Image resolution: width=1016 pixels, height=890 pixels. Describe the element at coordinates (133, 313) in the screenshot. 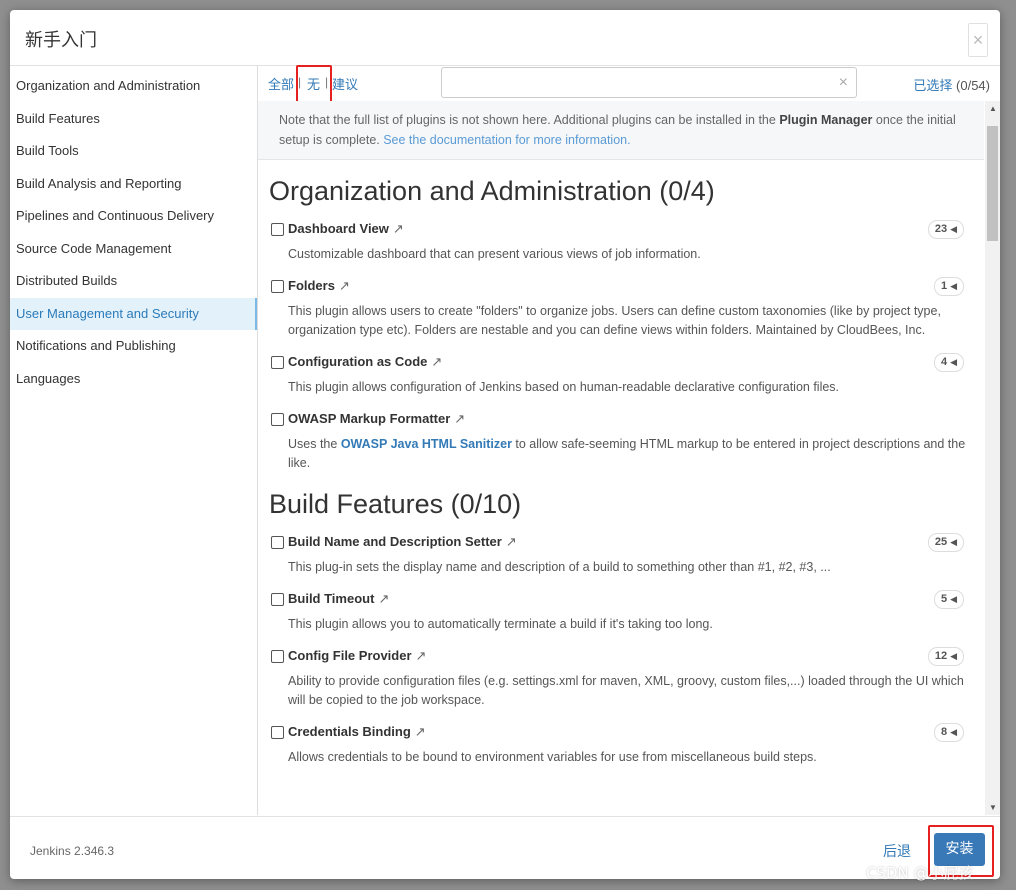

I see `sidebar-item-user-management: User Management and Security` at that location.